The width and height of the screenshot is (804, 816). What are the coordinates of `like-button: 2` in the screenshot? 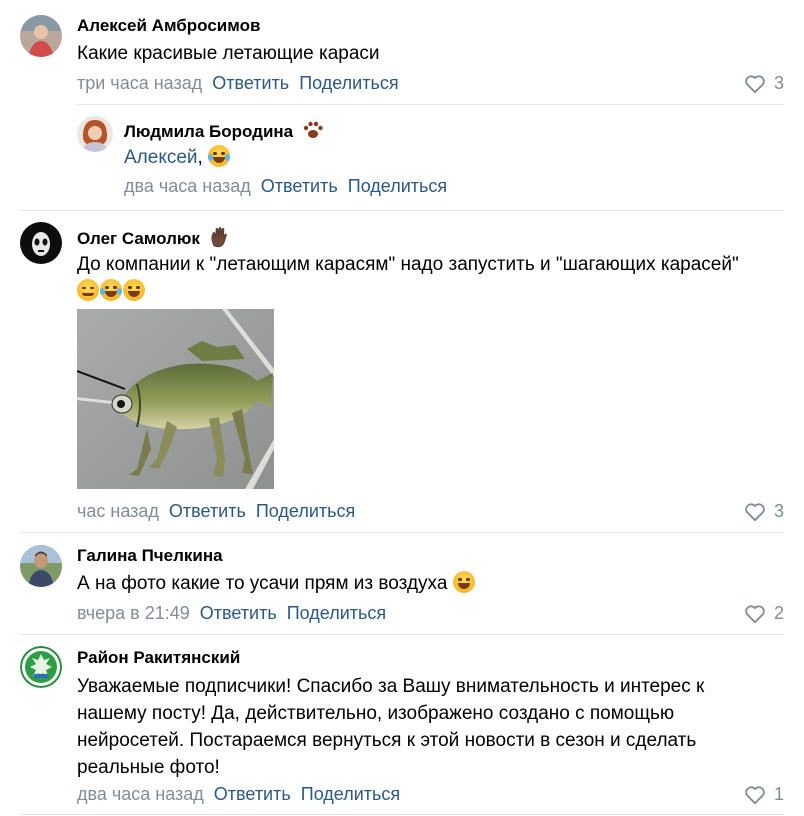 It's located at (764, 613).